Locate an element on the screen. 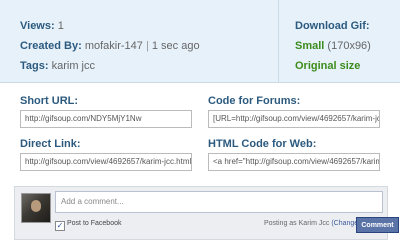  short-url-field: http://gifsoup.com/NDY5MjY1Nw is located at coordinates (106, 119).